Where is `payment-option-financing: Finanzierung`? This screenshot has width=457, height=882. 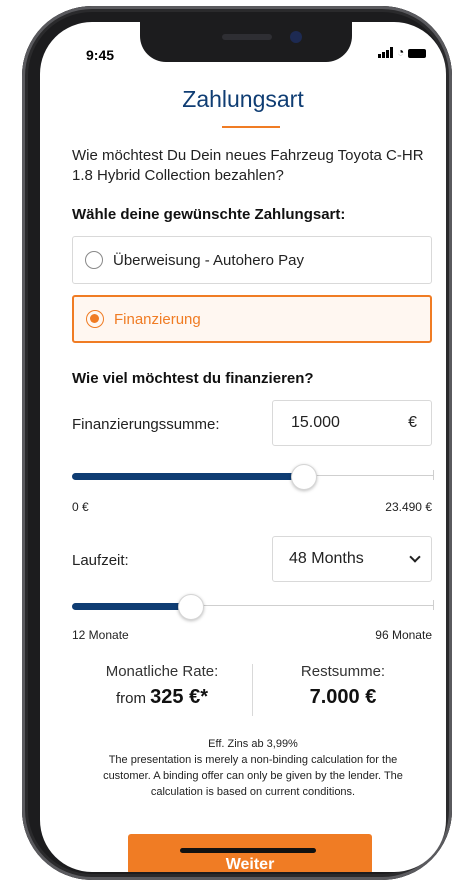
payment-option-financing: Finanzierung is located at coordinates (252, 319).